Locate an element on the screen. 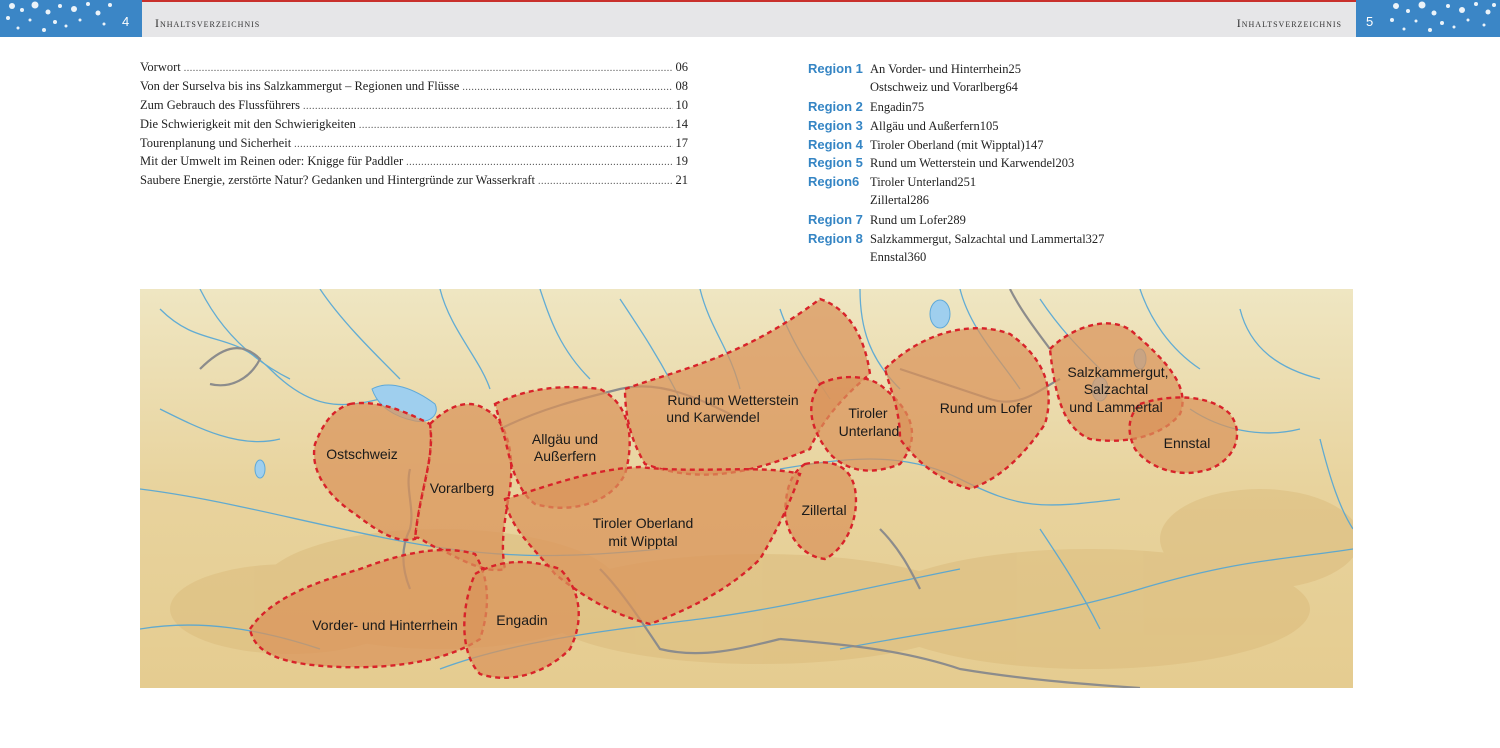 The width and height of the screenshot is (1500, 748). map-label-salzkammergut-2: Salzachtal is located at coordinates (1116, 389).